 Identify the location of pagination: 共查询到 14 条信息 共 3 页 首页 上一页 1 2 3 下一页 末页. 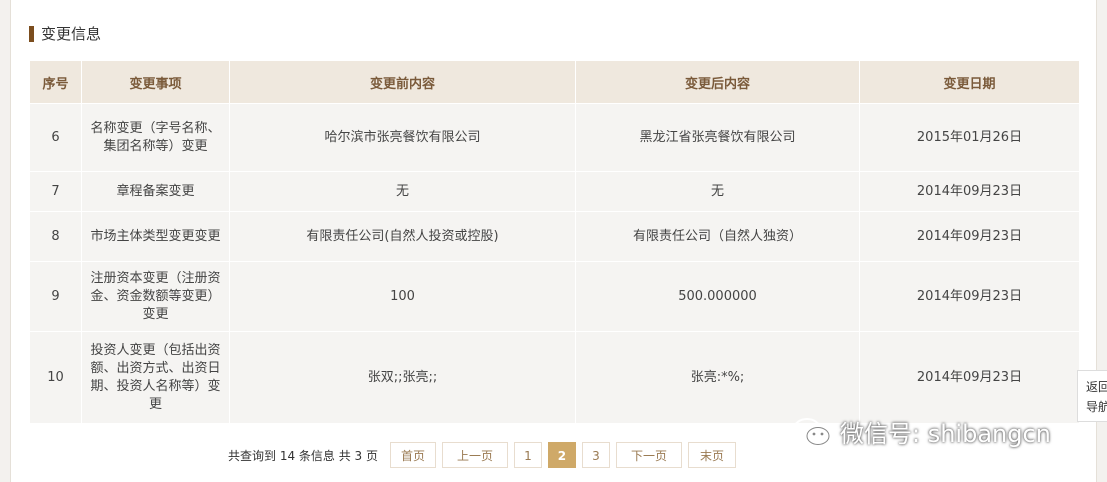
(482, 455).